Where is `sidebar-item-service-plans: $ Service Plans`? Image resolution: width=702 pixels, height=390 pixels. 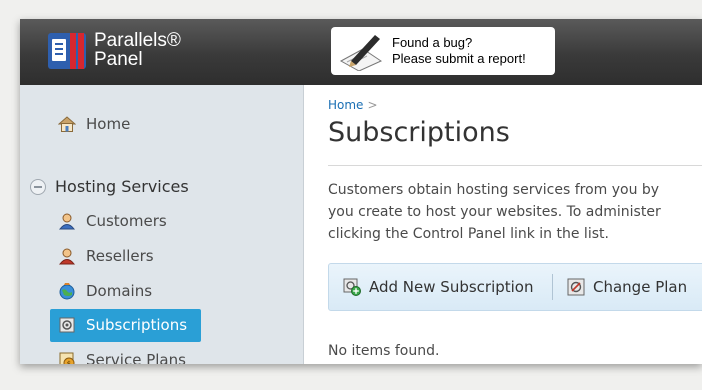 sidebar-item-service-plans: $ Service Plans is located at coordinates (175, 354).